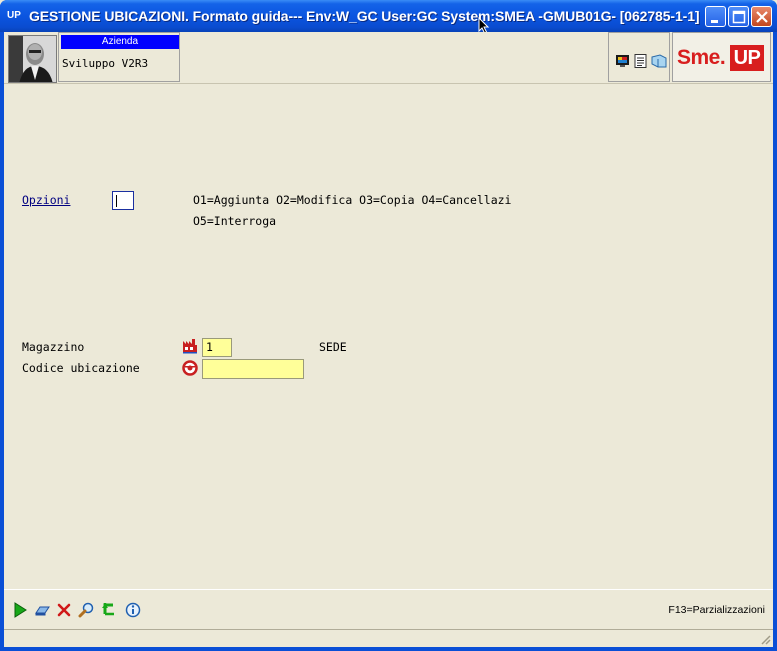  I want to click on text-caret, so click(116, 201).